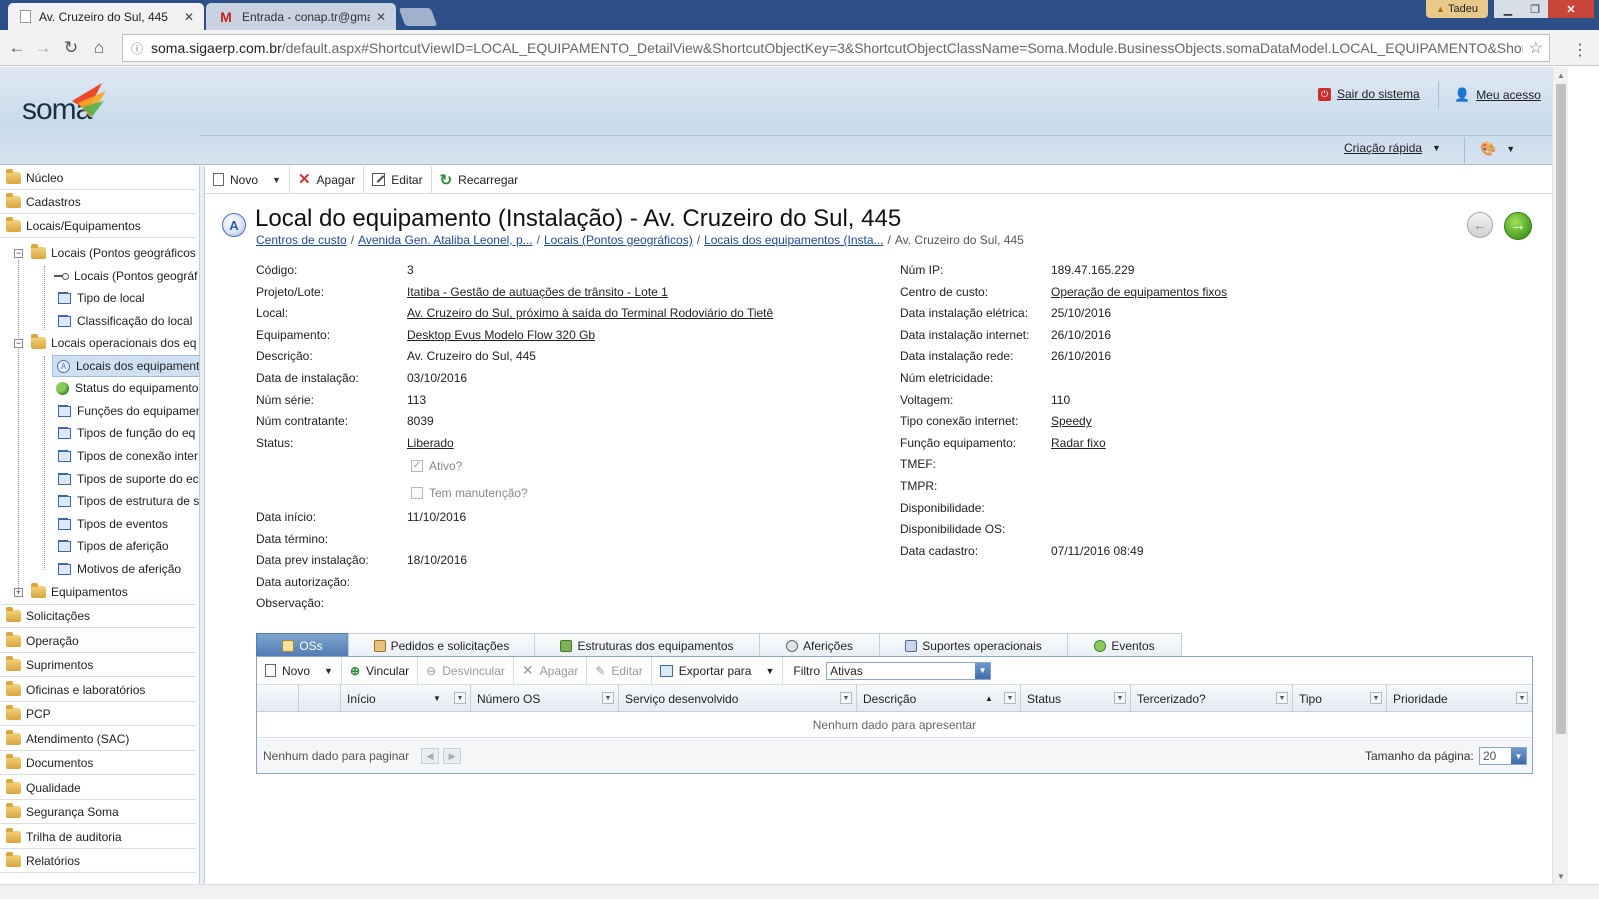  Describe the element at coordinates (1480, 225) in the screenshot. I see `previous-record-button: ←` at that location.